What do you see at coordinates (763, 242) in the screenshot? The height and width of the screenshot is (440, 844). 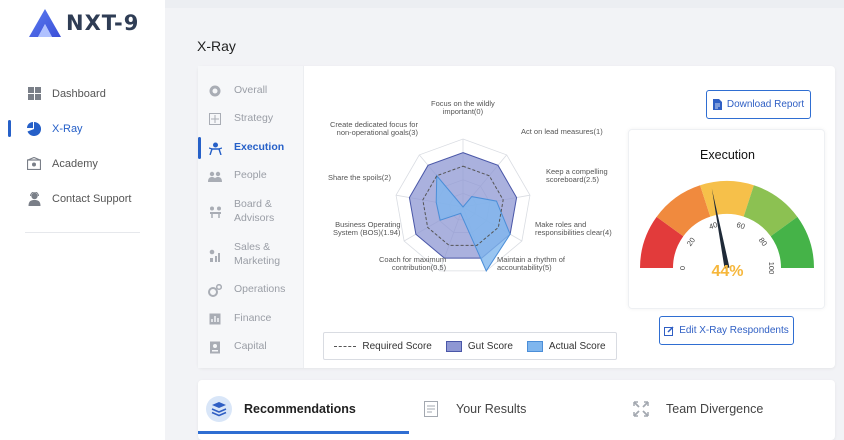 I see `gauge-tick-label: 80` at bounding box center [763, 242].